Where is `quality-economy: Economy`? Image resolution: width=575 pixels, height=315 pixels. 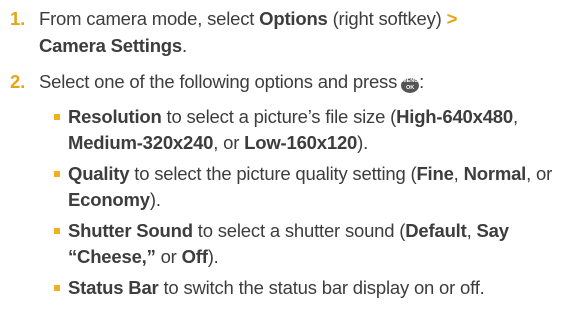 quality-economy: Economy is located at coordinates (109, 199).